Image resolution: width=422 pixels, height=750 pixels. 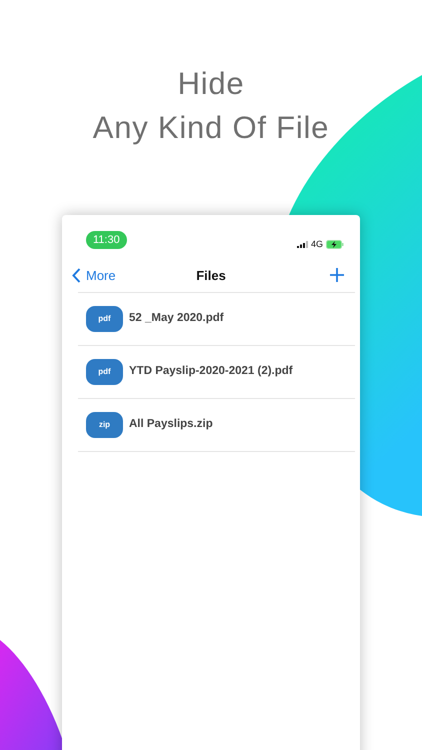 I want to click on nav-title: Files, so click(x=211, y=275).